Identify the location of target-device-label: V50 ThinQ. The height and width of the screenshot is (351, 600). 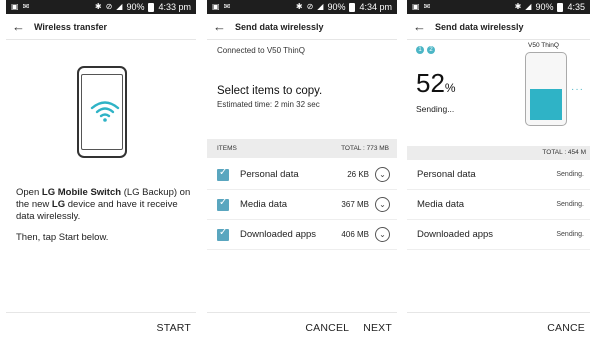
(543, 45).